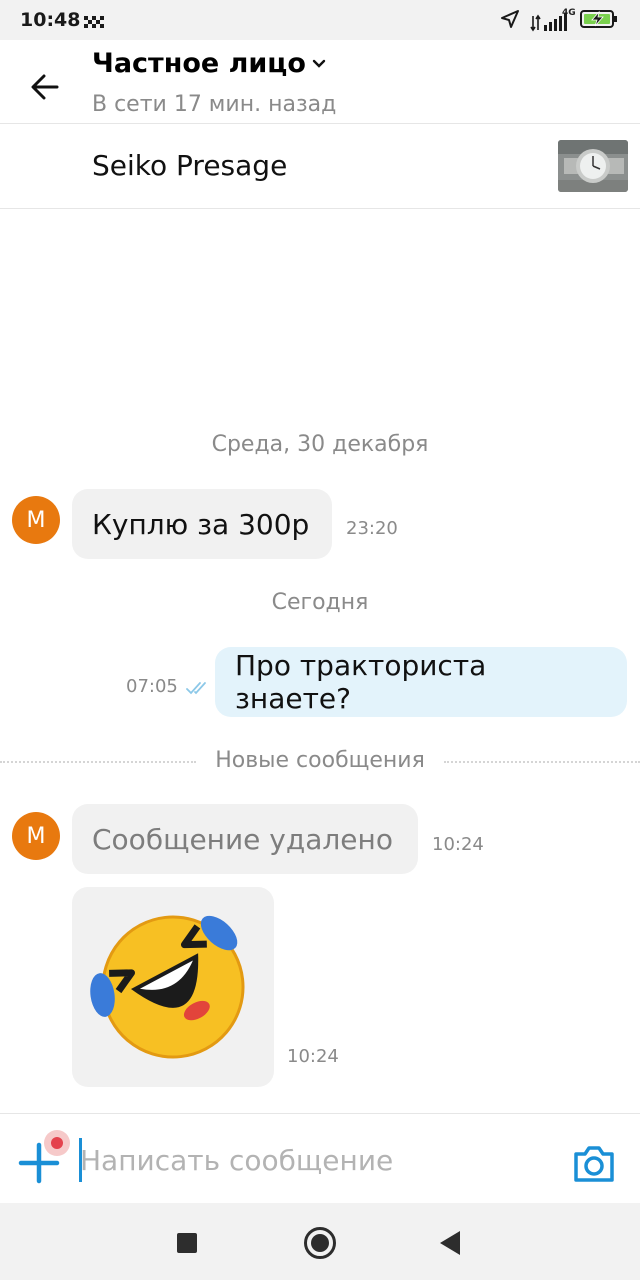 The height and width of the screenshot is (1280, 640). What do you see at coordinates (450, 1243) in the screenshot?
I see `nav-back-button` at bounding box center [450, 1243].